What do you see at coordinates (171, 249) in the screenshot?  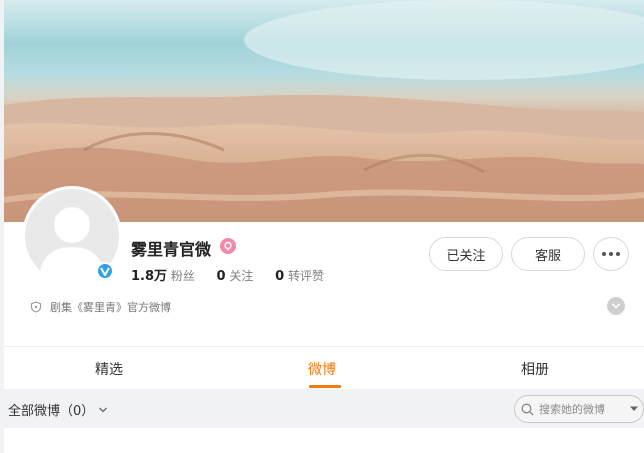 I see `profile-name: 雾里青官微` at bounding box center [171, 249].